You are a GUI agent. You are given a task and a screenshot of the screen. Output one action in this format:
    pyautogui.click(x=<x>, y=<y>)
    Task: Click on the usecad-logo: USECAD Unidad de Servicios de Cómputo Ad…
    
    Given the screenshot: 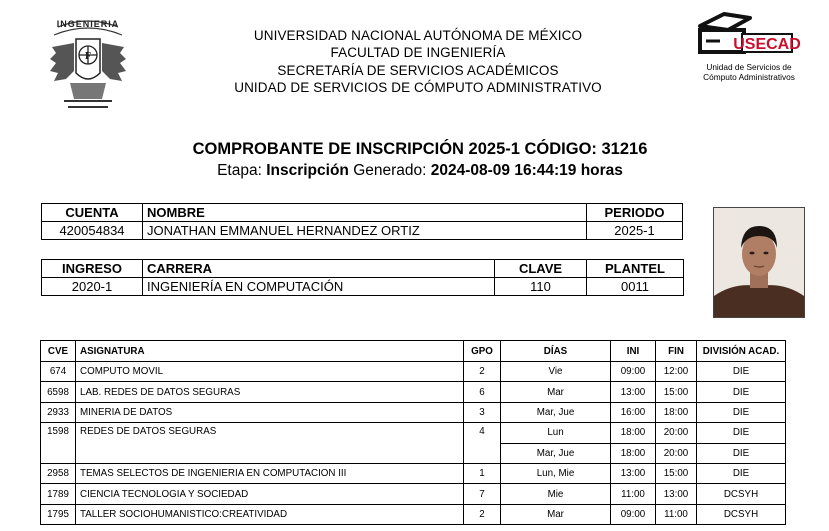 What is the action you would take?
    pyautogui.click(x=749, y=49)
    